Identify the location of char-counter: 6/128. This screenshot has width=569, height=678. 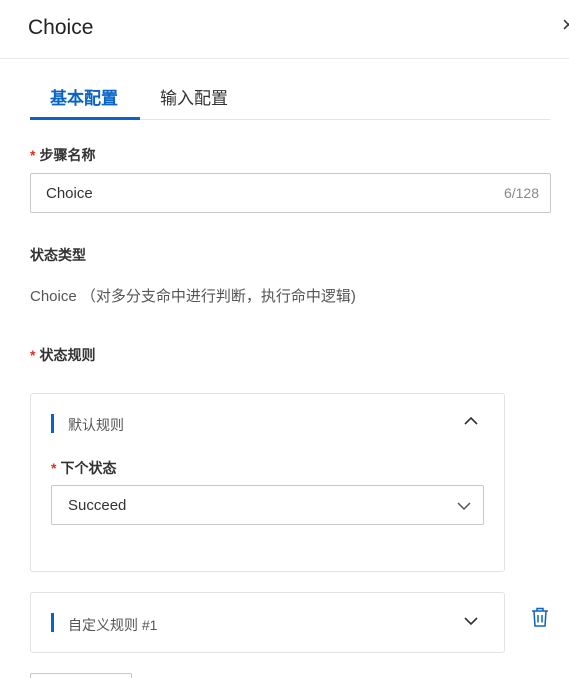
(521, 193).